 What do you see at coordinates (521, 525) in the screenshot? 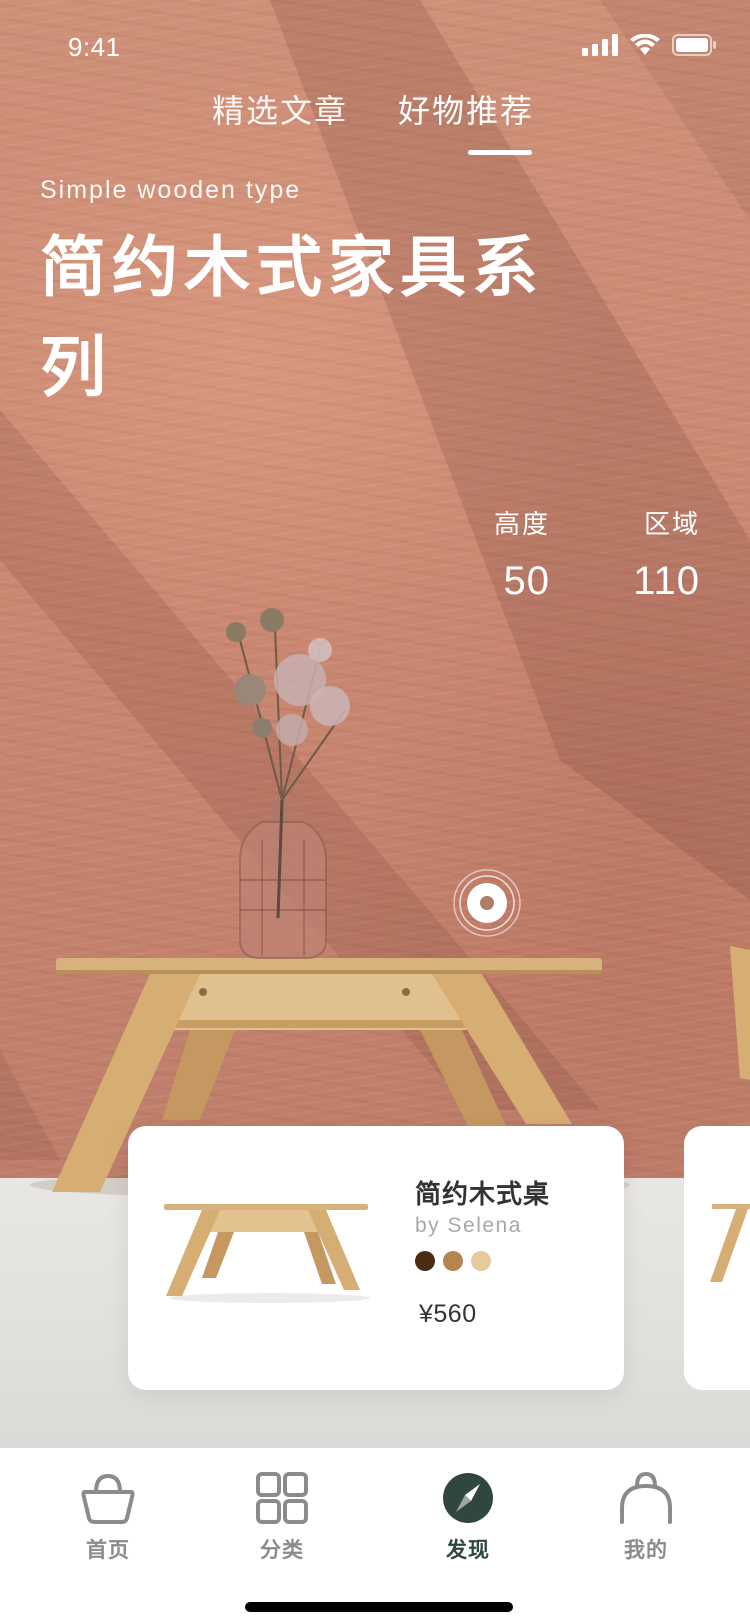
I see `stat-height-label: 高度` at bounding box center [521, 525].